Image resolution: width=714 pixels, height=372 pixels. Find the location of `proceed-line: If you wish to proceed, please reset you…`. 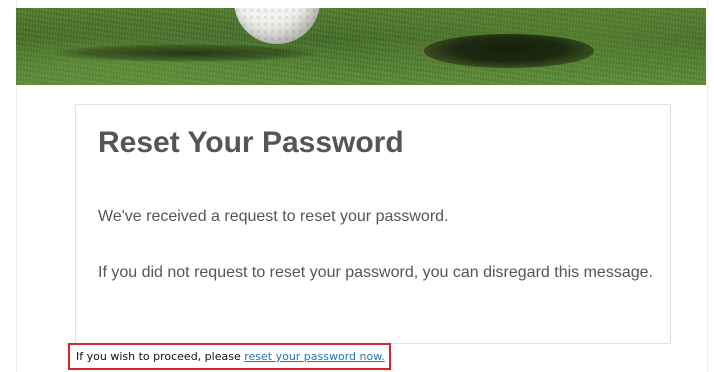

proceed-line: If you wish to proceed, please reset you… is located at coordinates (230, 357).